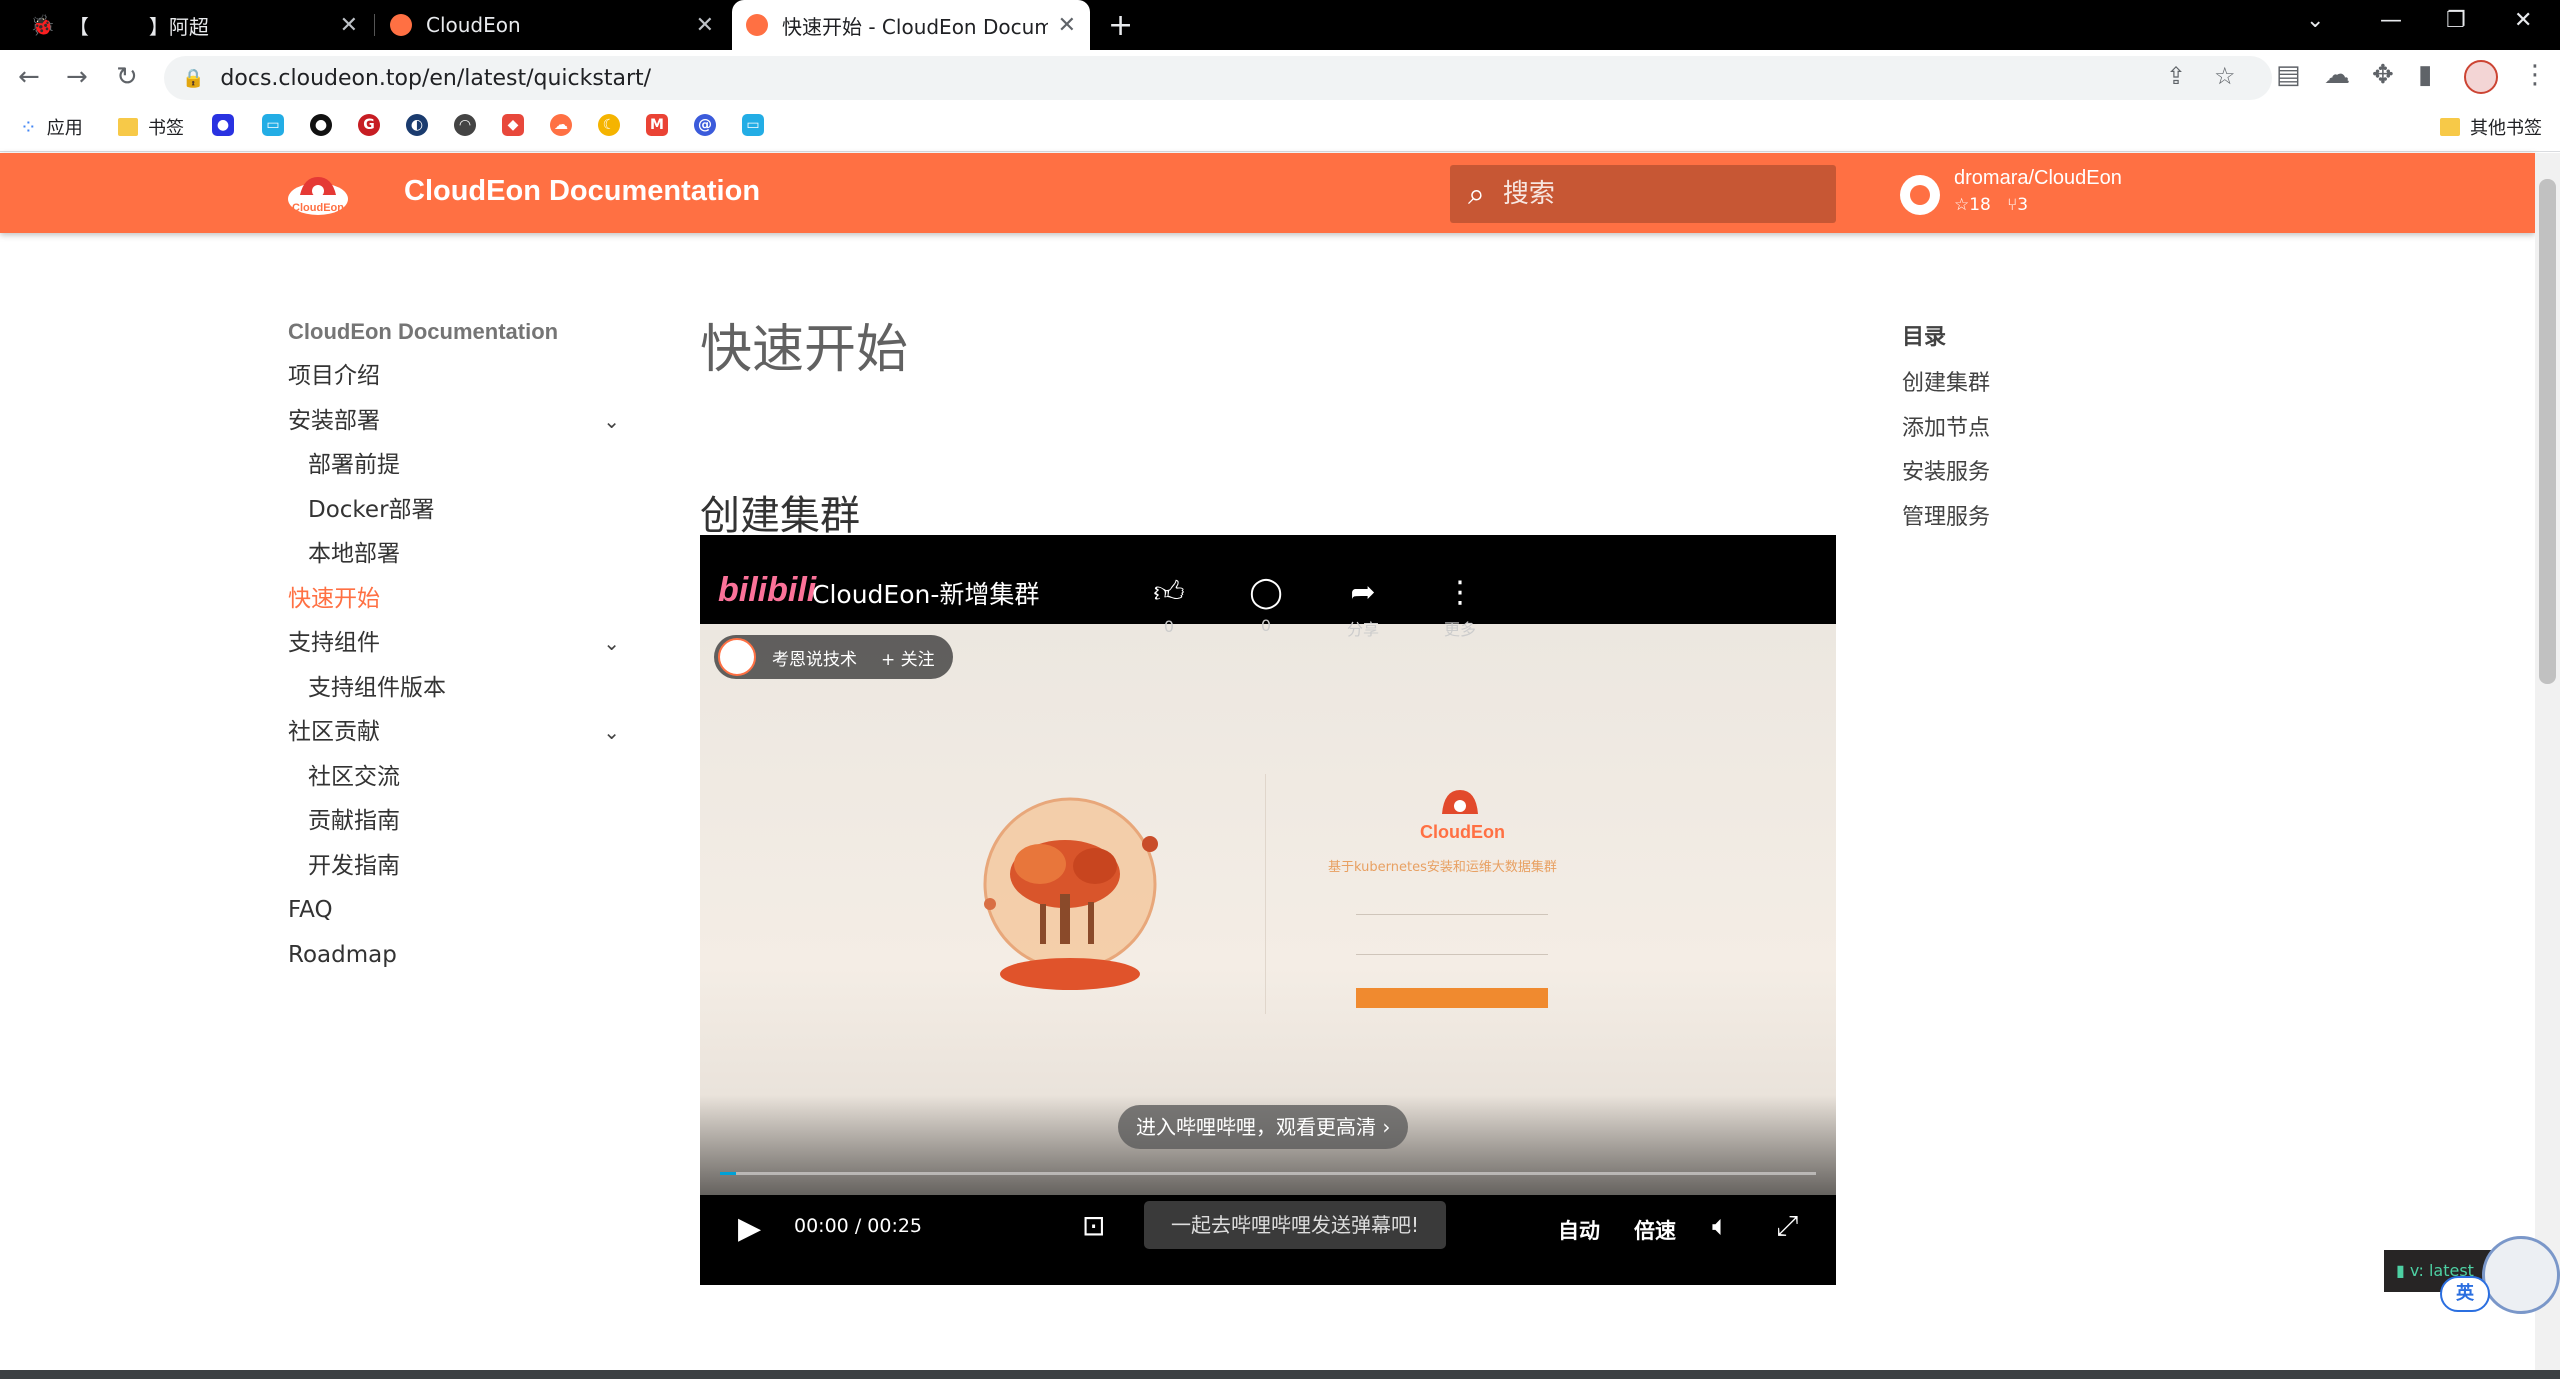 This screenshot has height=1379, width=2560. Describe the element at coordinates (318, 193) in the screenshot. I see `site-logo: CloudEon` at that location.